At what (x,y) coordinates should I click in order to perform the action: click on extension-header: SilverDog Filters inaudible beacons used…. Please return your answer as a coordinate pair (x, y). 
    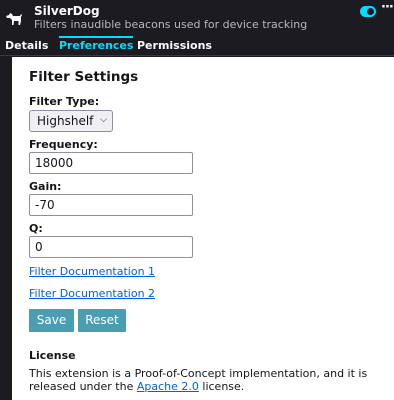
    Looking at the image, I should click on (197, 18).